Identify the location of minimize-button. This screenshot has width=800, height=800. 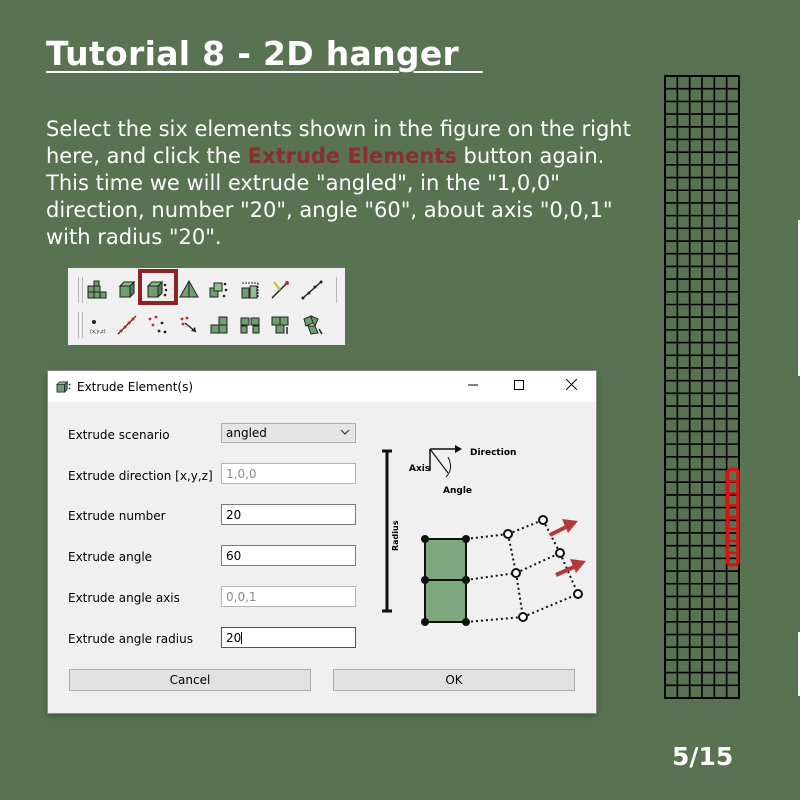
(473, 386).